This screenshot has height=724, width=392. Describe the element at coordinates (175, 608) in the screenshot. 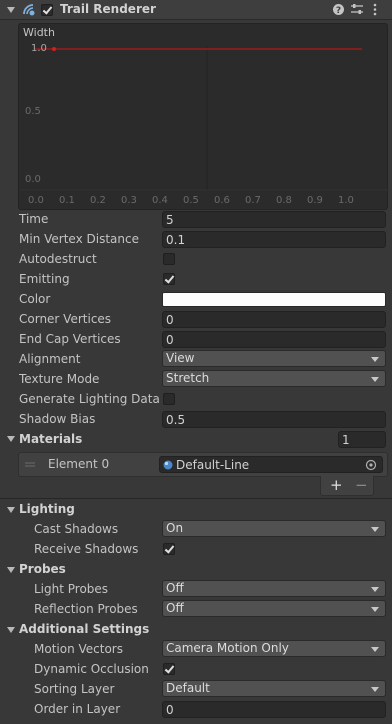

I see `reflection-probes-value: Off` at that location.